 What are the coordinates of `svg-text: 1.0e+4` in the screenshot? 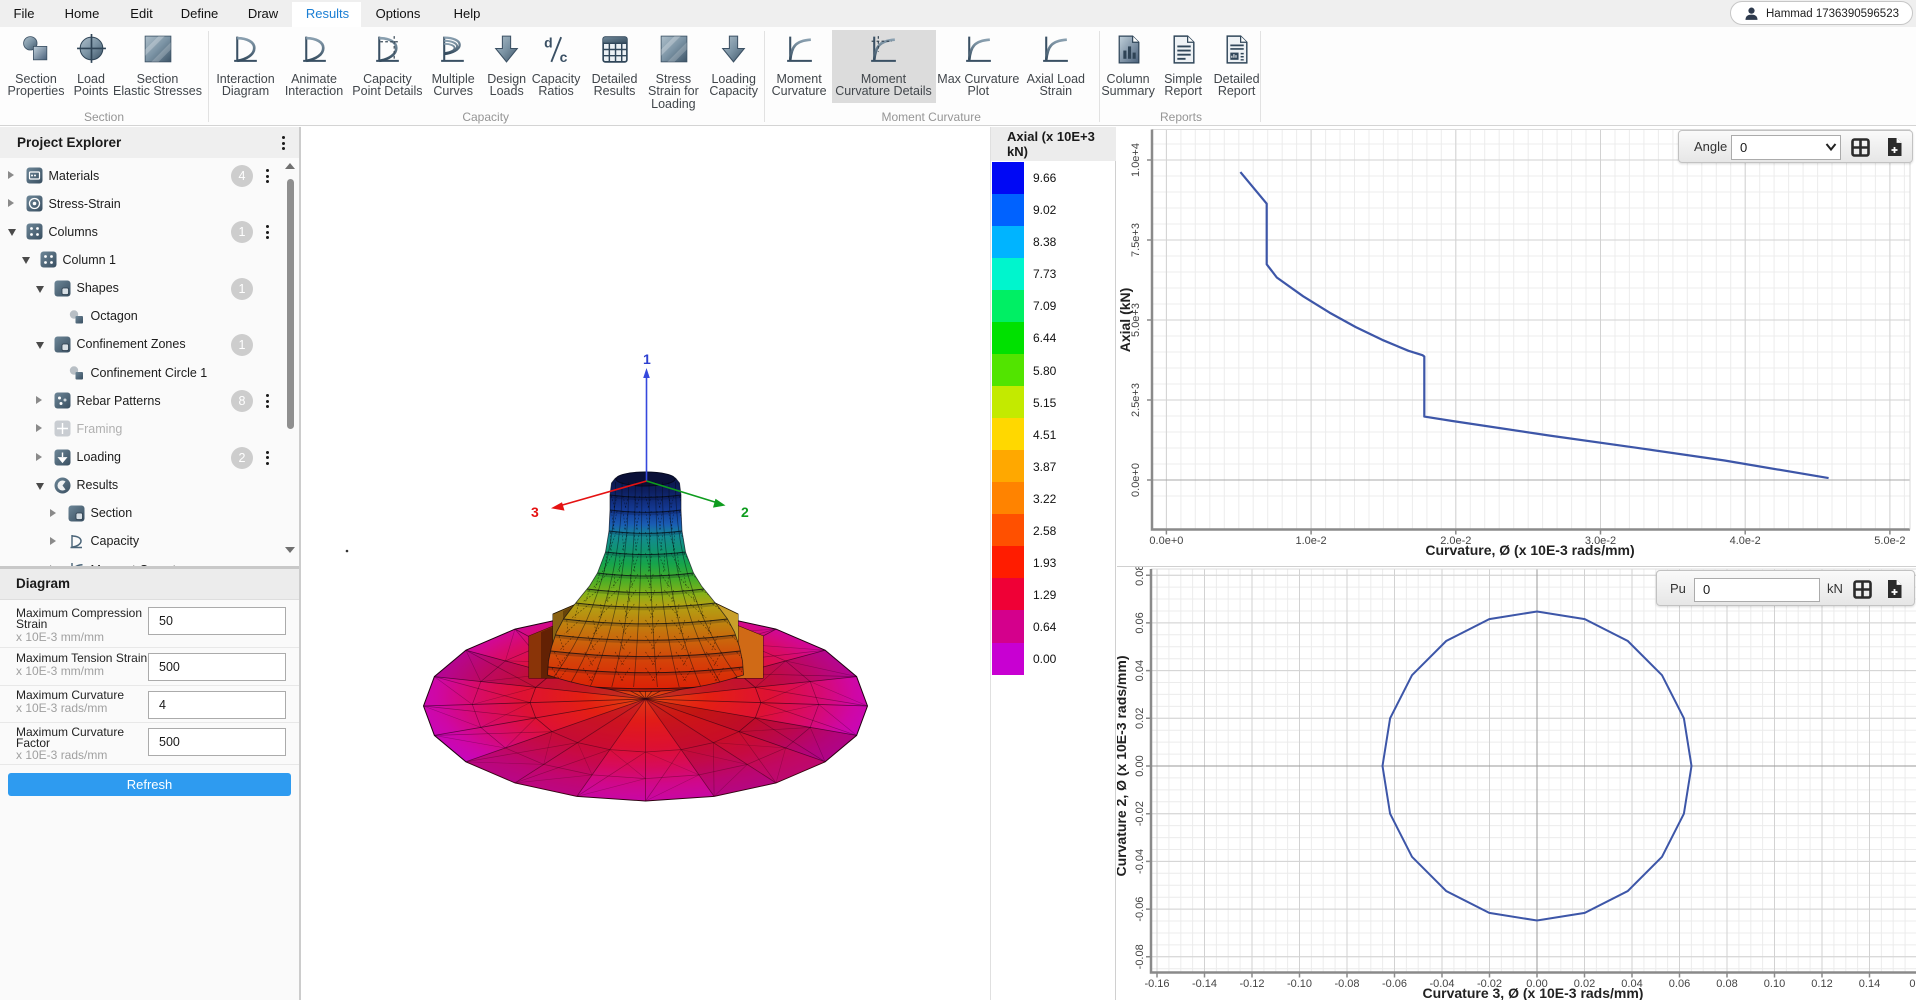 It's located at (1136, 160).